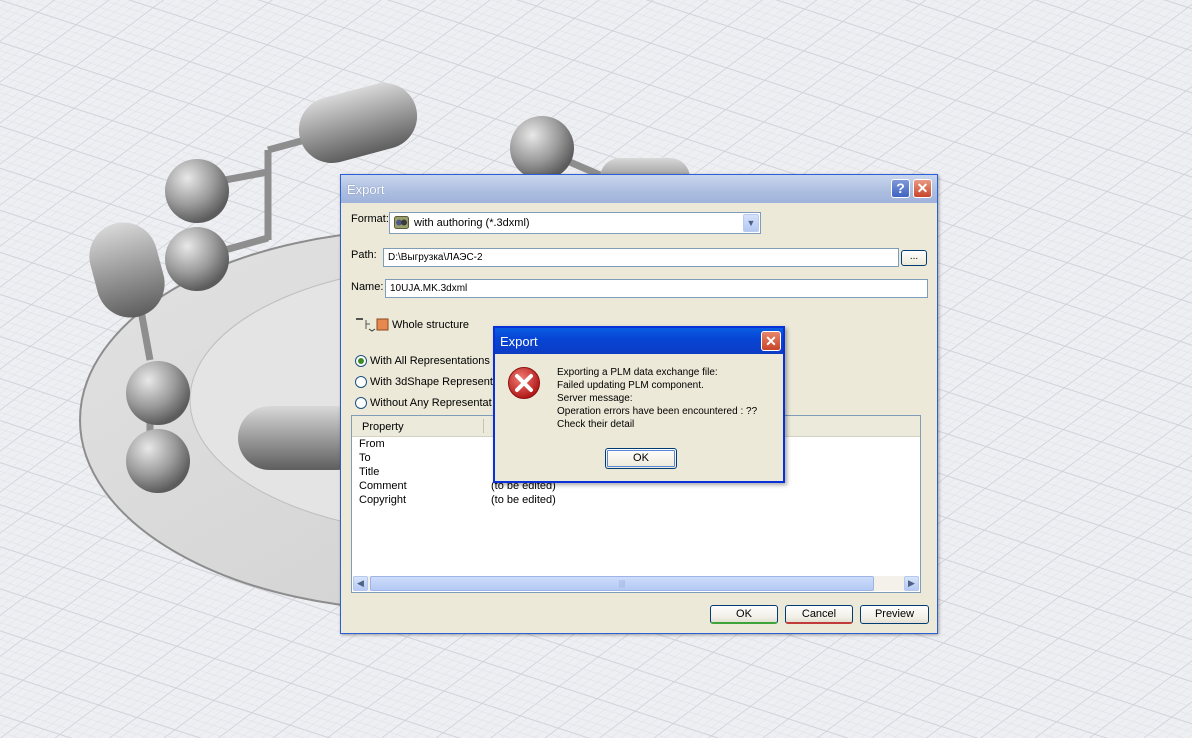 The width and height of the screenshot is (1192, 738). I want to click on error-dialog-titlebar: Export, so click(639, 341).